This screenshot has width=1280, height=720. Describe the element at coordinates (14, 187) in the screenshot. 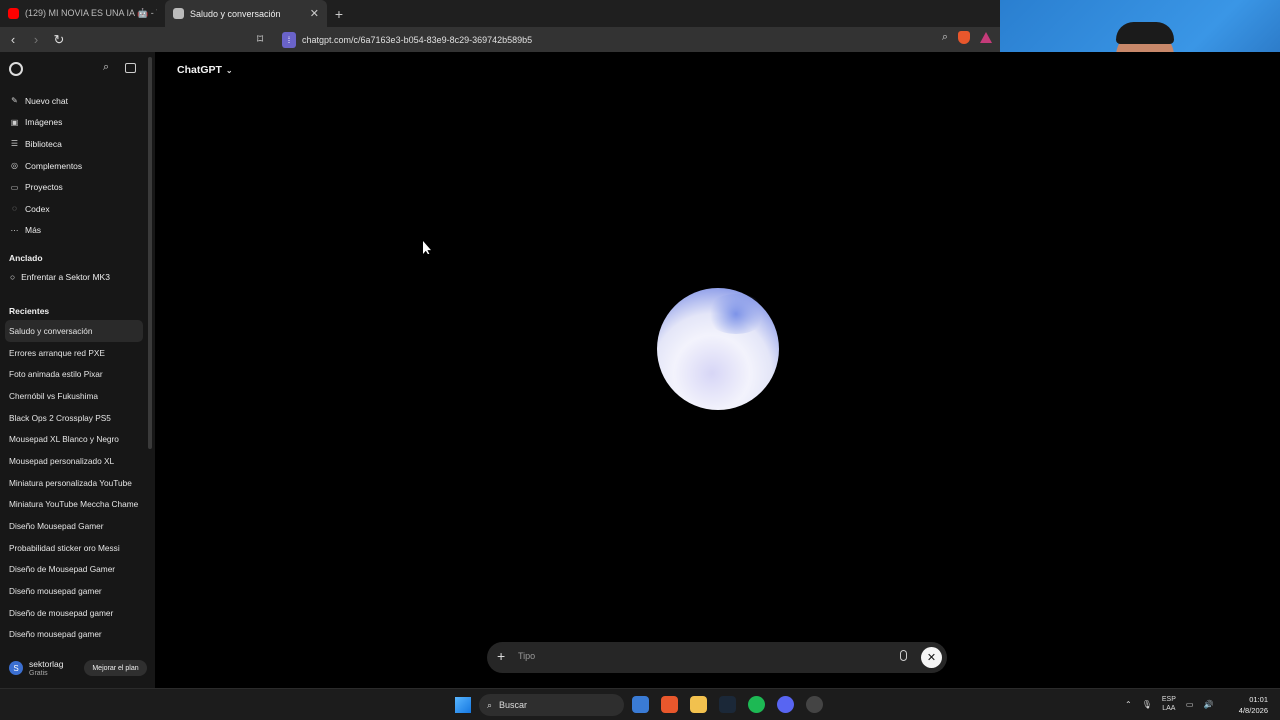

I see `folder-icon: ▭` at that location.